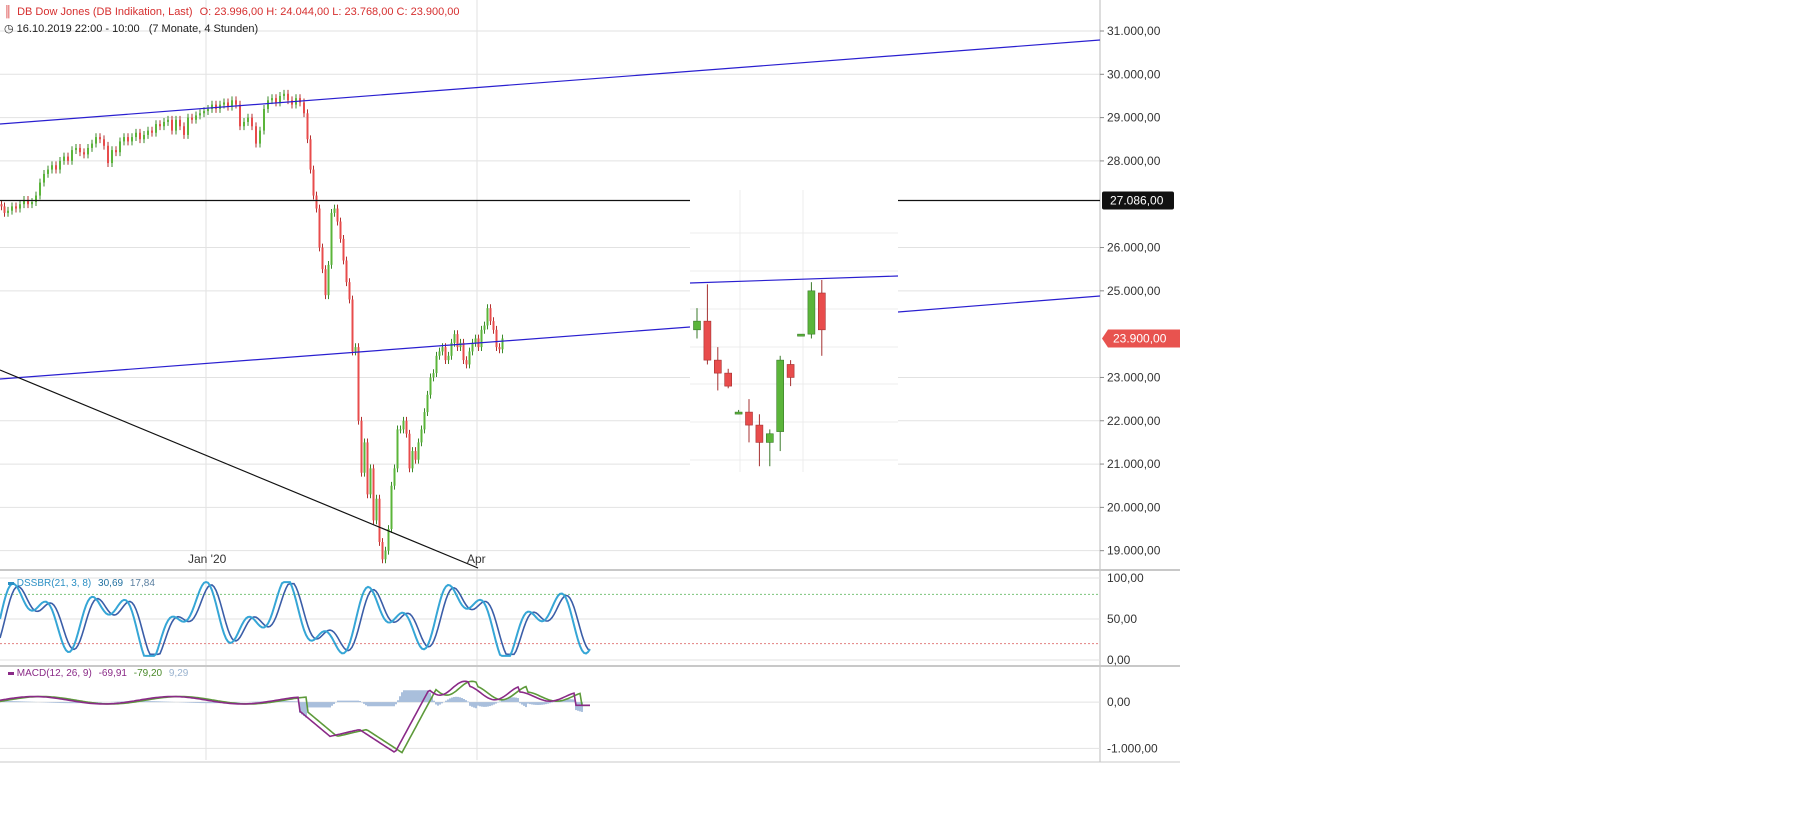 This screenshot has width=1813, height=816. Describe the element at coordinates (1125, 578) in the screenshot. I see `dss-y-label: 100,00` at that location.